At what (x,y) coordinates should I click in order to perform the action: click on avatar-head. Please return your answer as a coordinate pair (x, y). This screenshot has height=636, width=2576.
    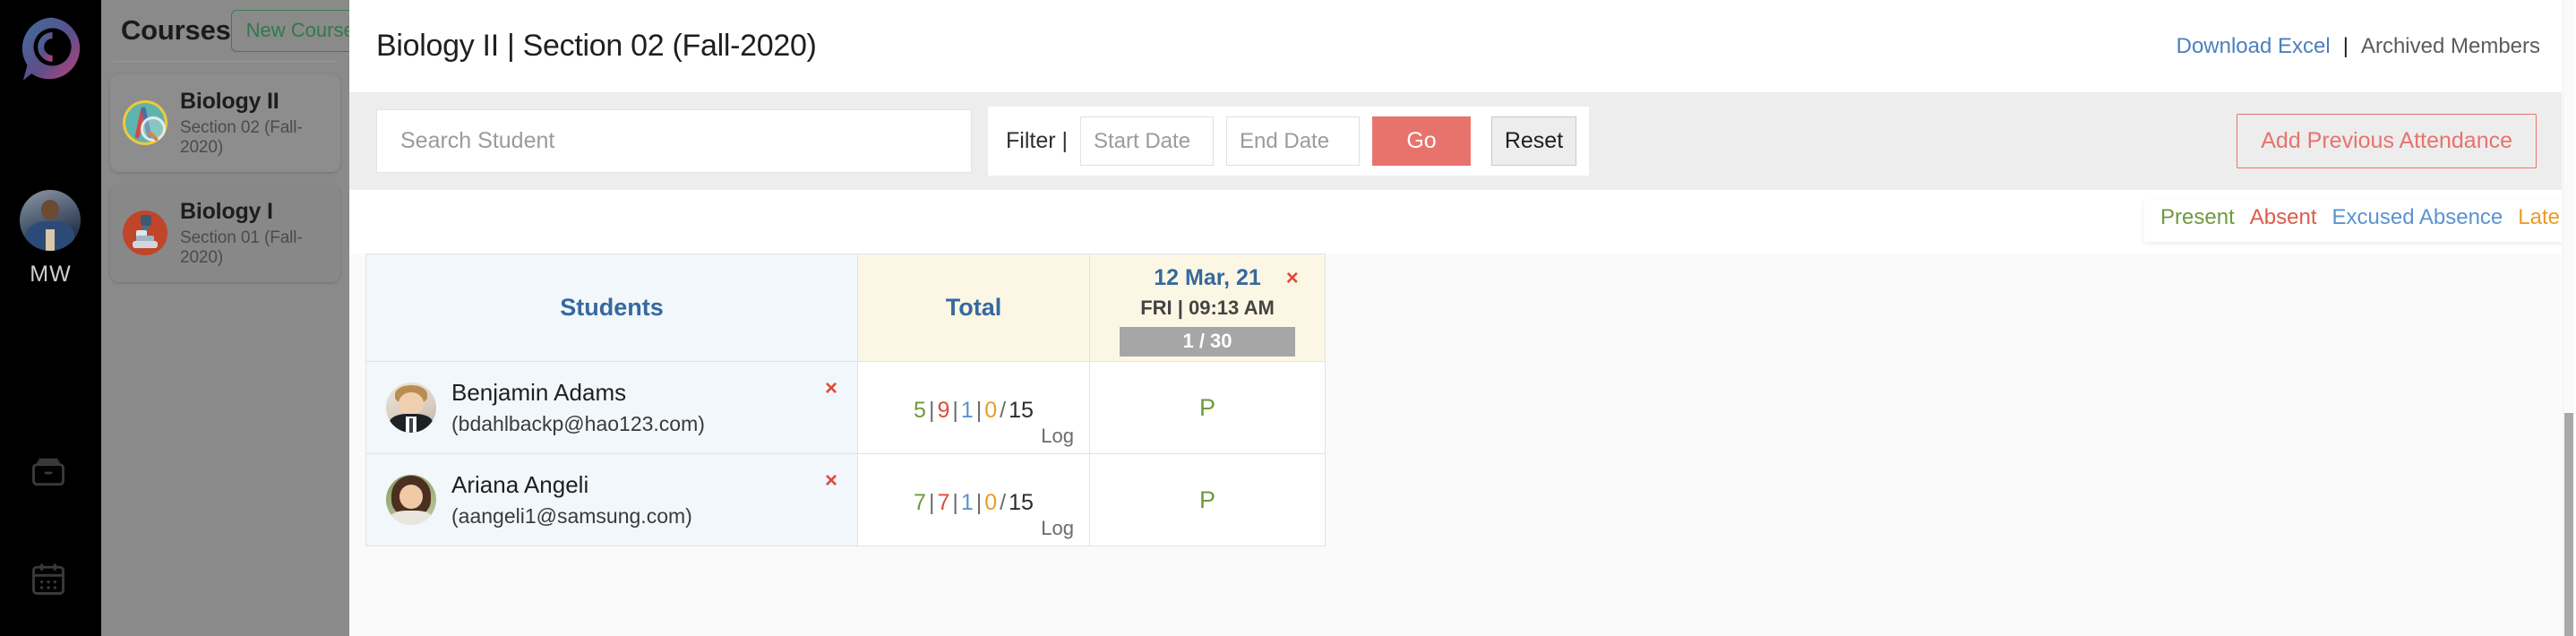
    Looking at the image, I should click on (50, 209).